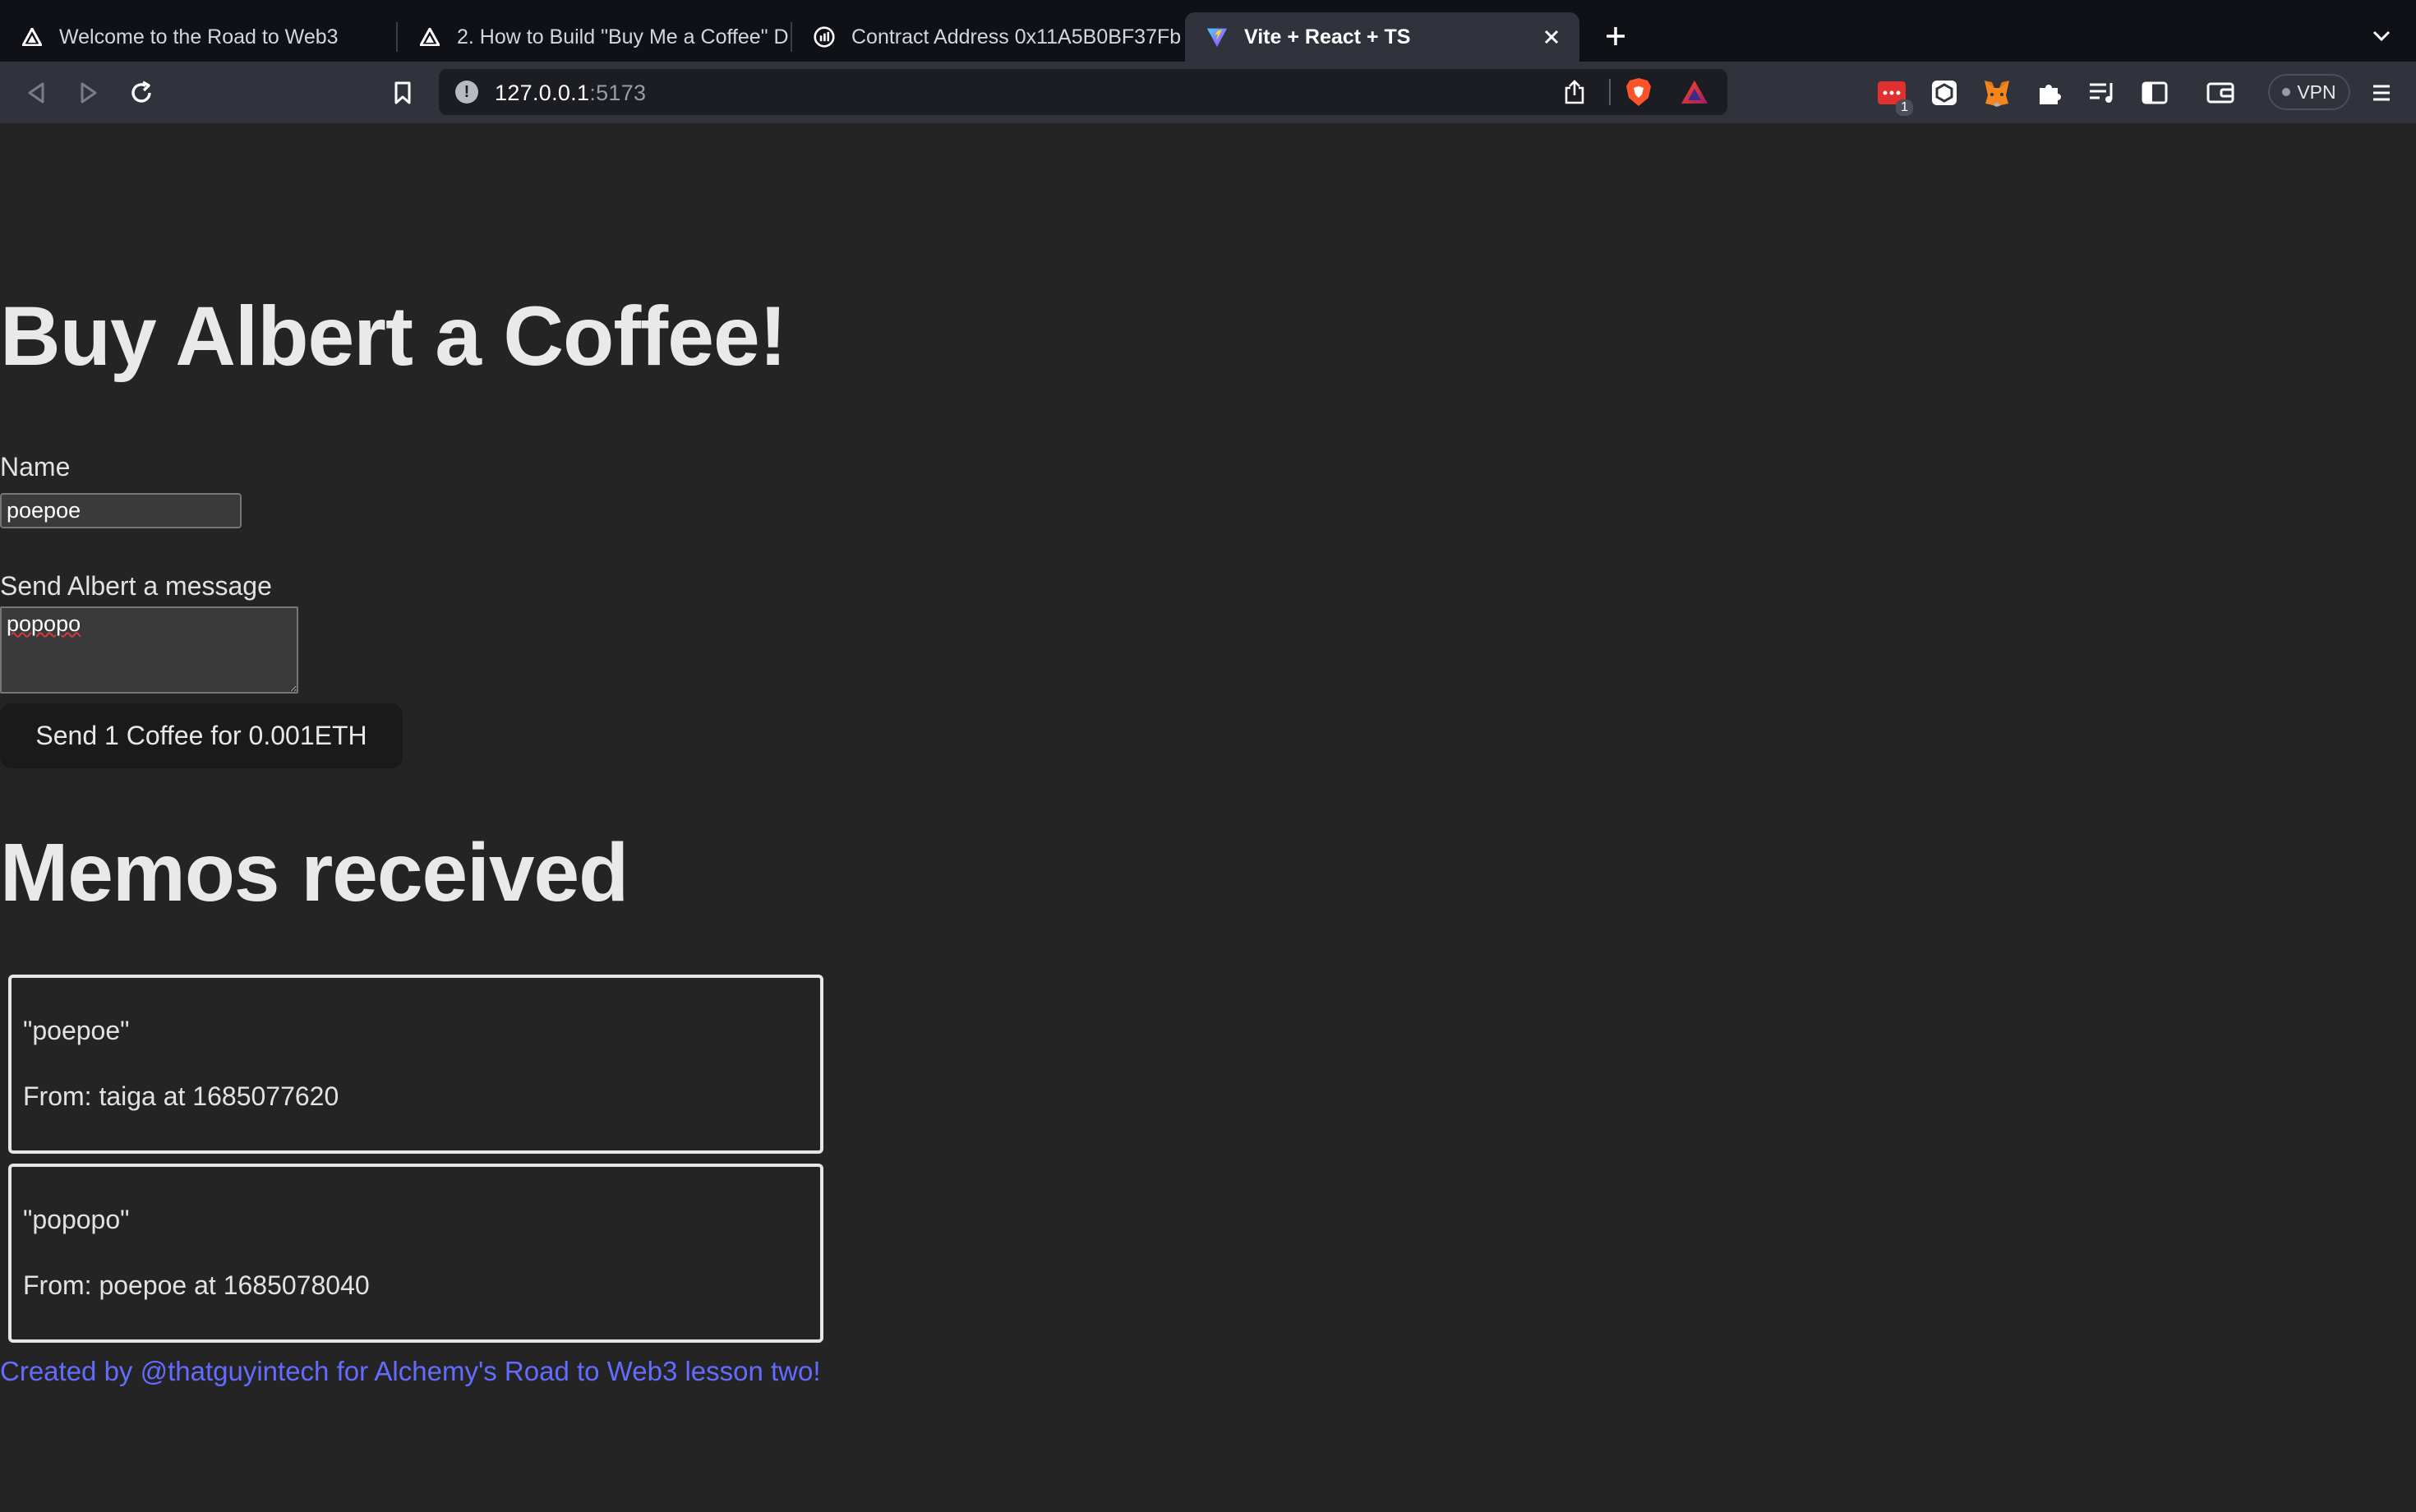  I want to click on tab-label: 2. How to Build "Buy Me a Coffee" D, so click(623, 36).